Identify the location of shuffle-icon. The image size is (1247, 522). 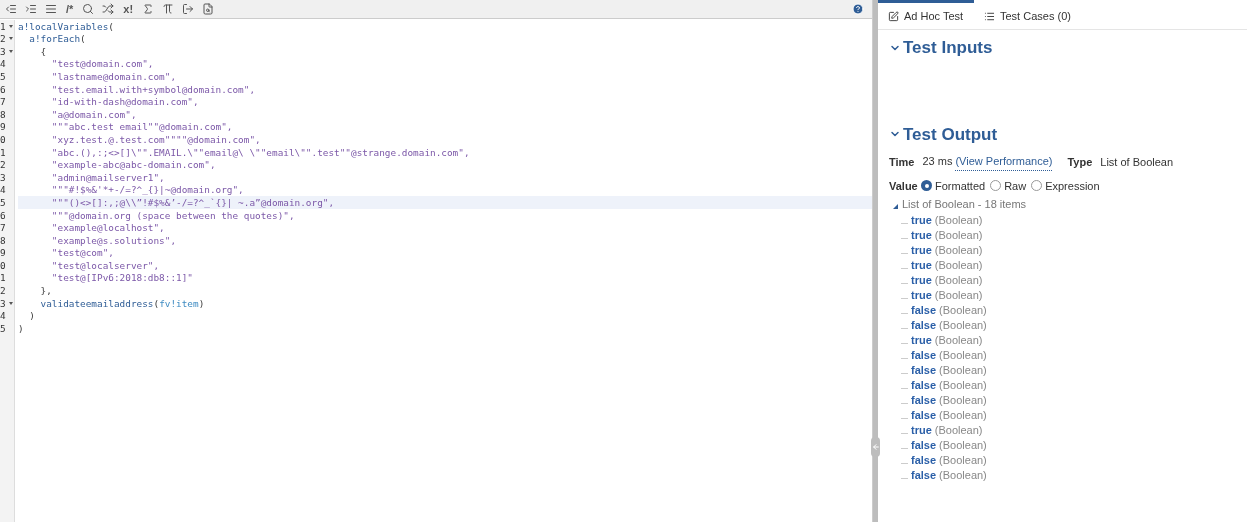
(108, 9).